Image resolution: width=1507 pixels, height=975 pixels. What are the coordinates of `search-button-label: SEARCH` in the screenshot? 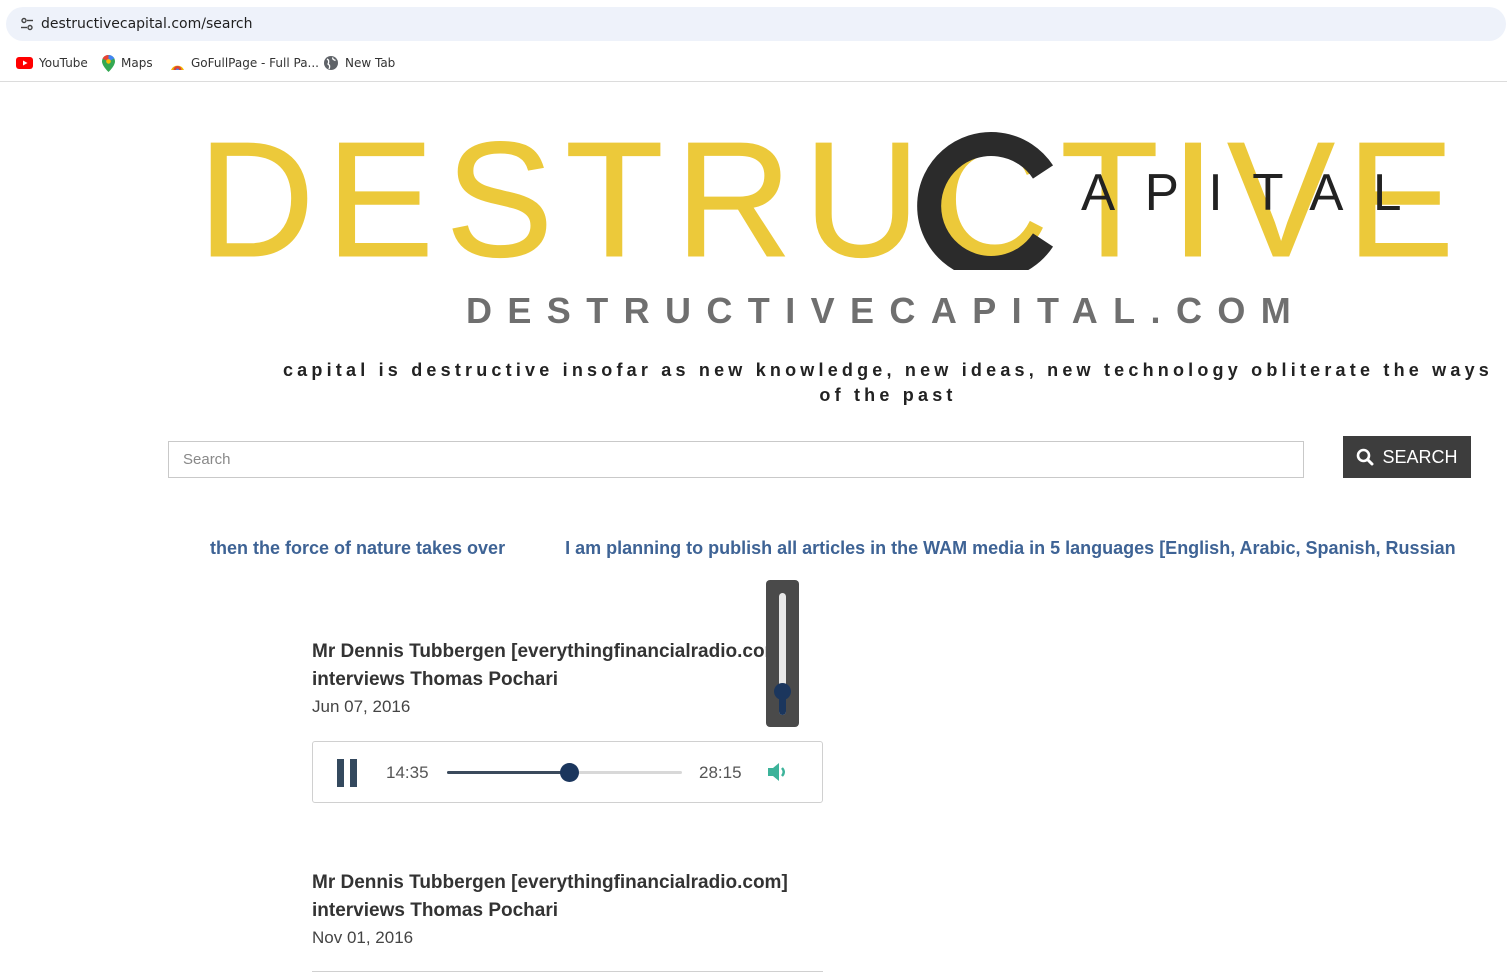 It's located at (1420, 456).